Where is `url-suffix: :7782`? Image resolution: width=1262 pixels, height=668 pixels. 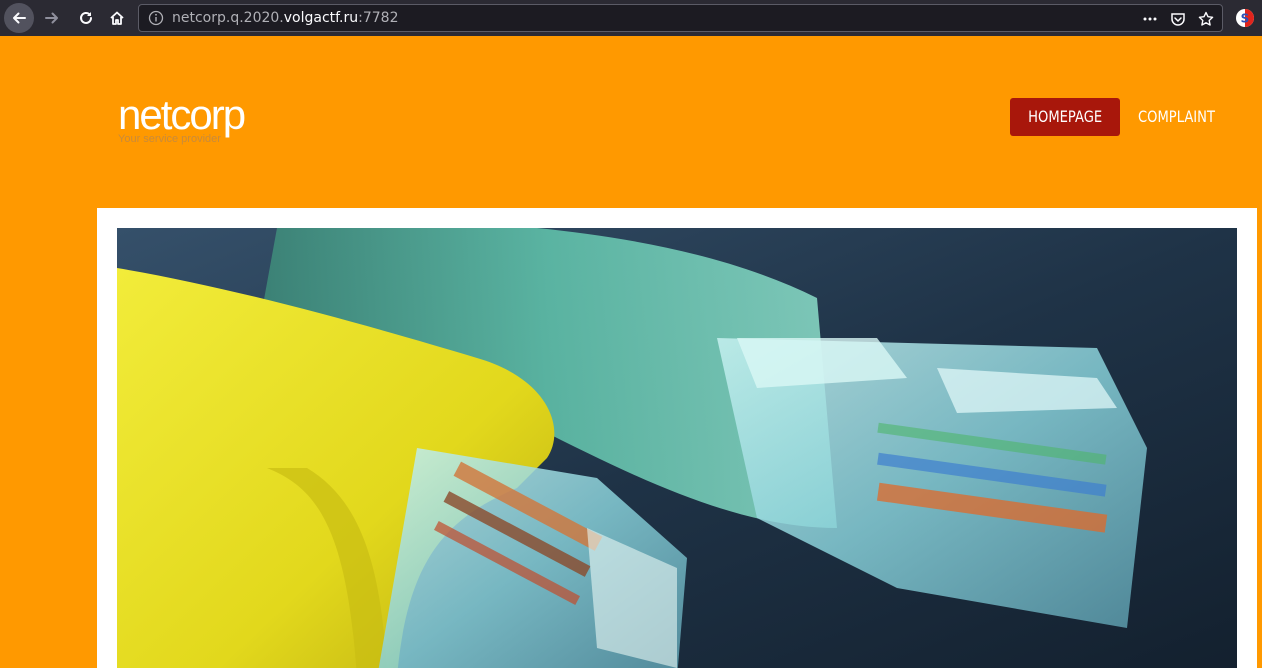
url-suffix: :7782 is located at coordinates (378, 18).